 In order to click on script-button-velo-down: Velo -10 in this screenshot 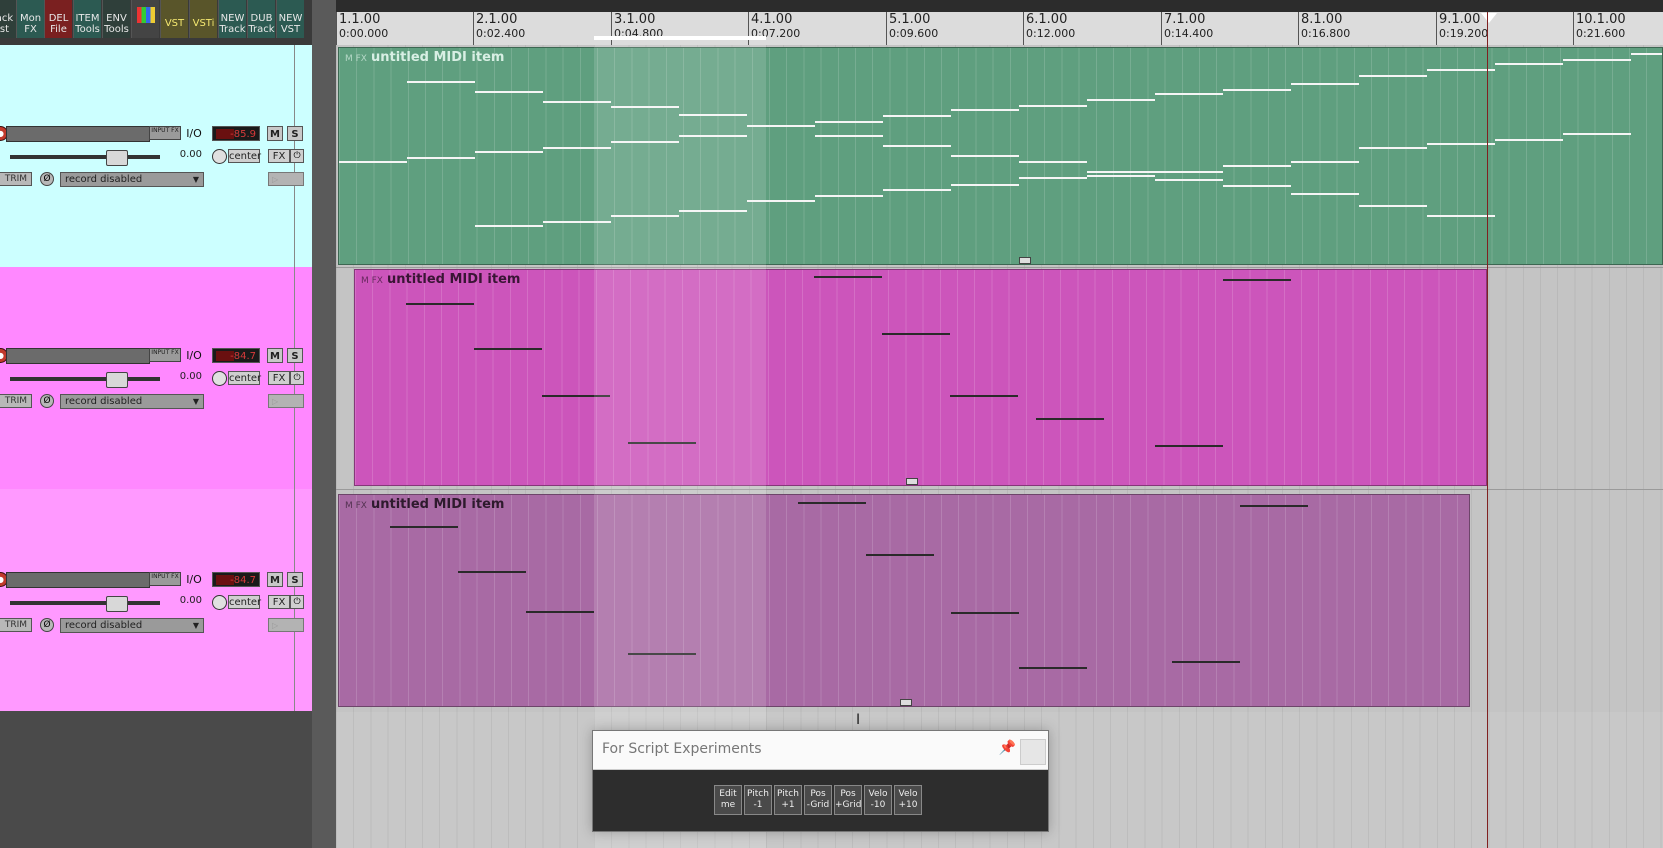, I will do `click(878, 800)`.